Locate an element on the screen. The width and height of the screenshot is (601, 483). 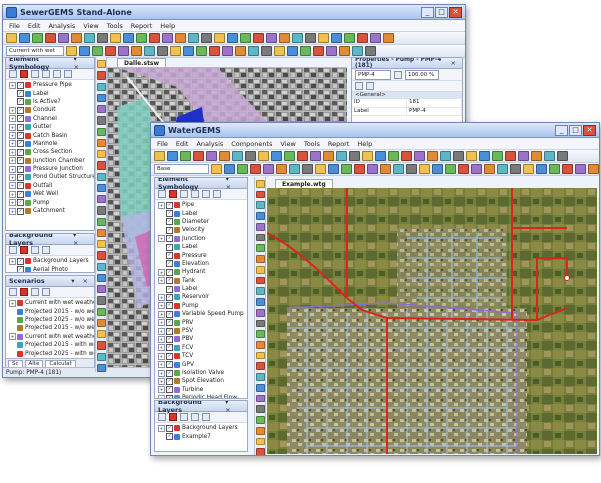
tree-item: + ✓ PRV is located at coordinates (202, 322).